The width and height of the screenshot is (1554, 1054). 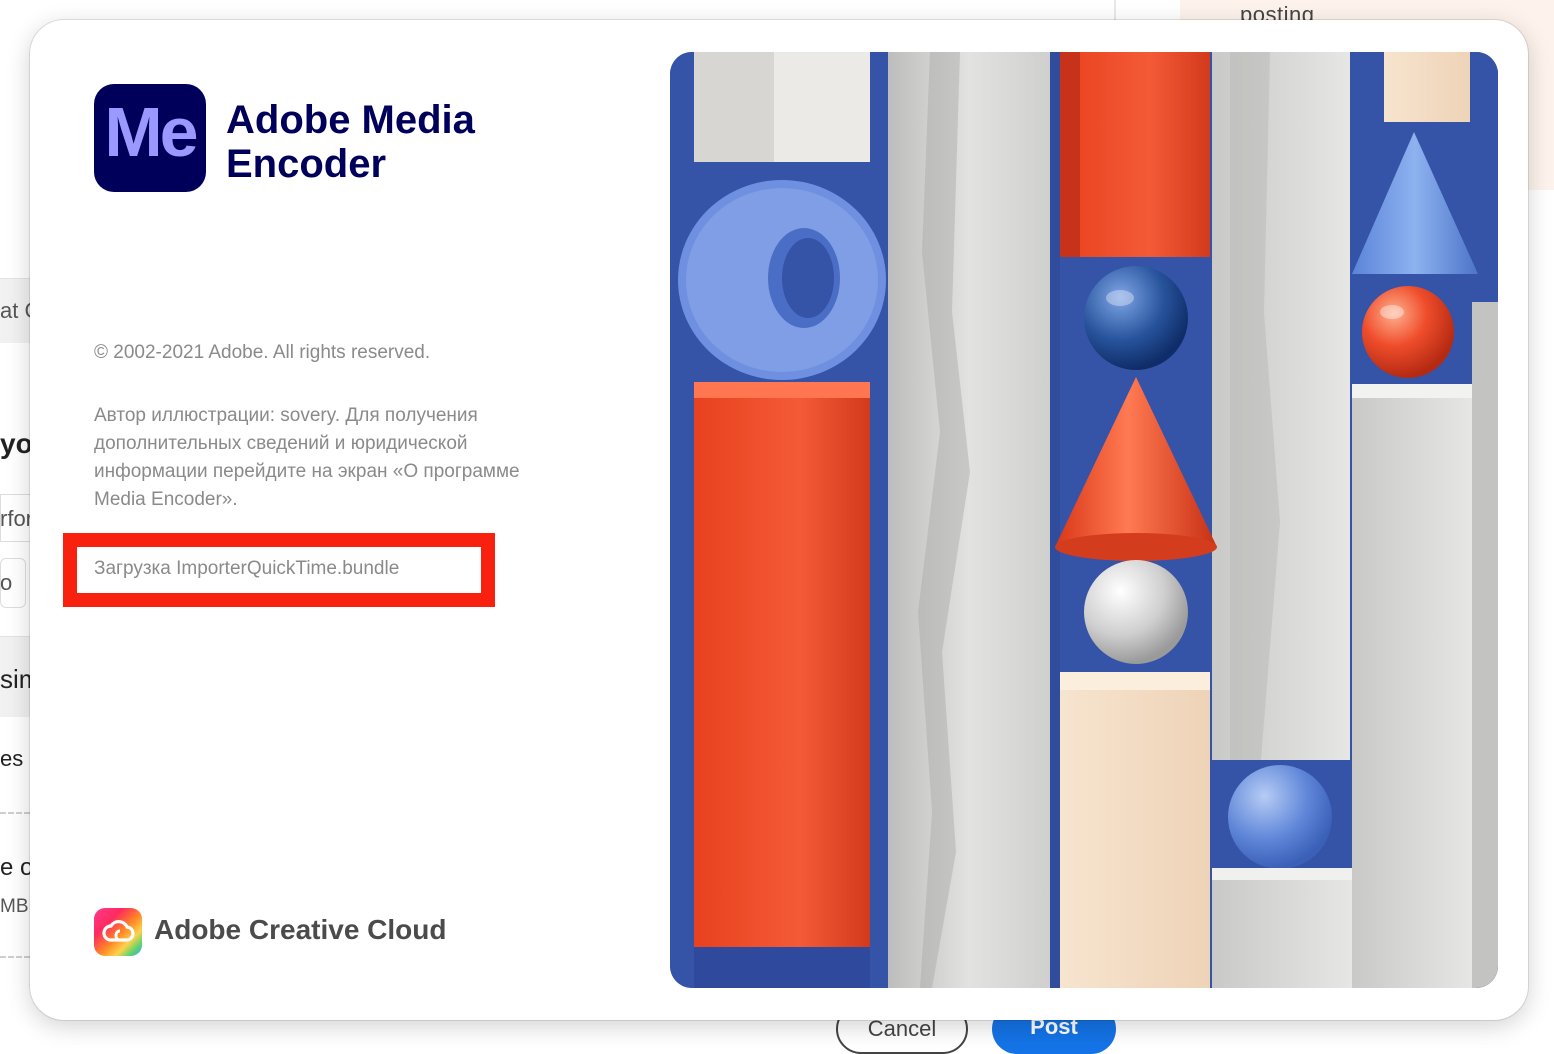 What do you see at coordinates (118, 932) in the screenshot?
I see `creative-cloud-icon` at bounding box center [118, 932].